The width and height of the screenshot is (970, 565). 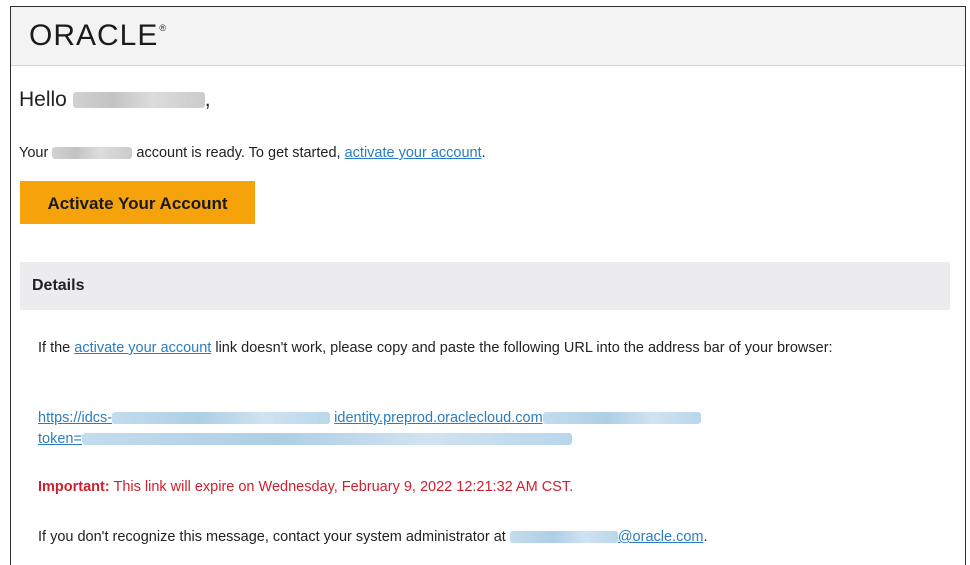 What do you see at coordinates (488, 36) in the screenshot?
I see `email-header: ORACLE®` at bounding box center [488, 36].